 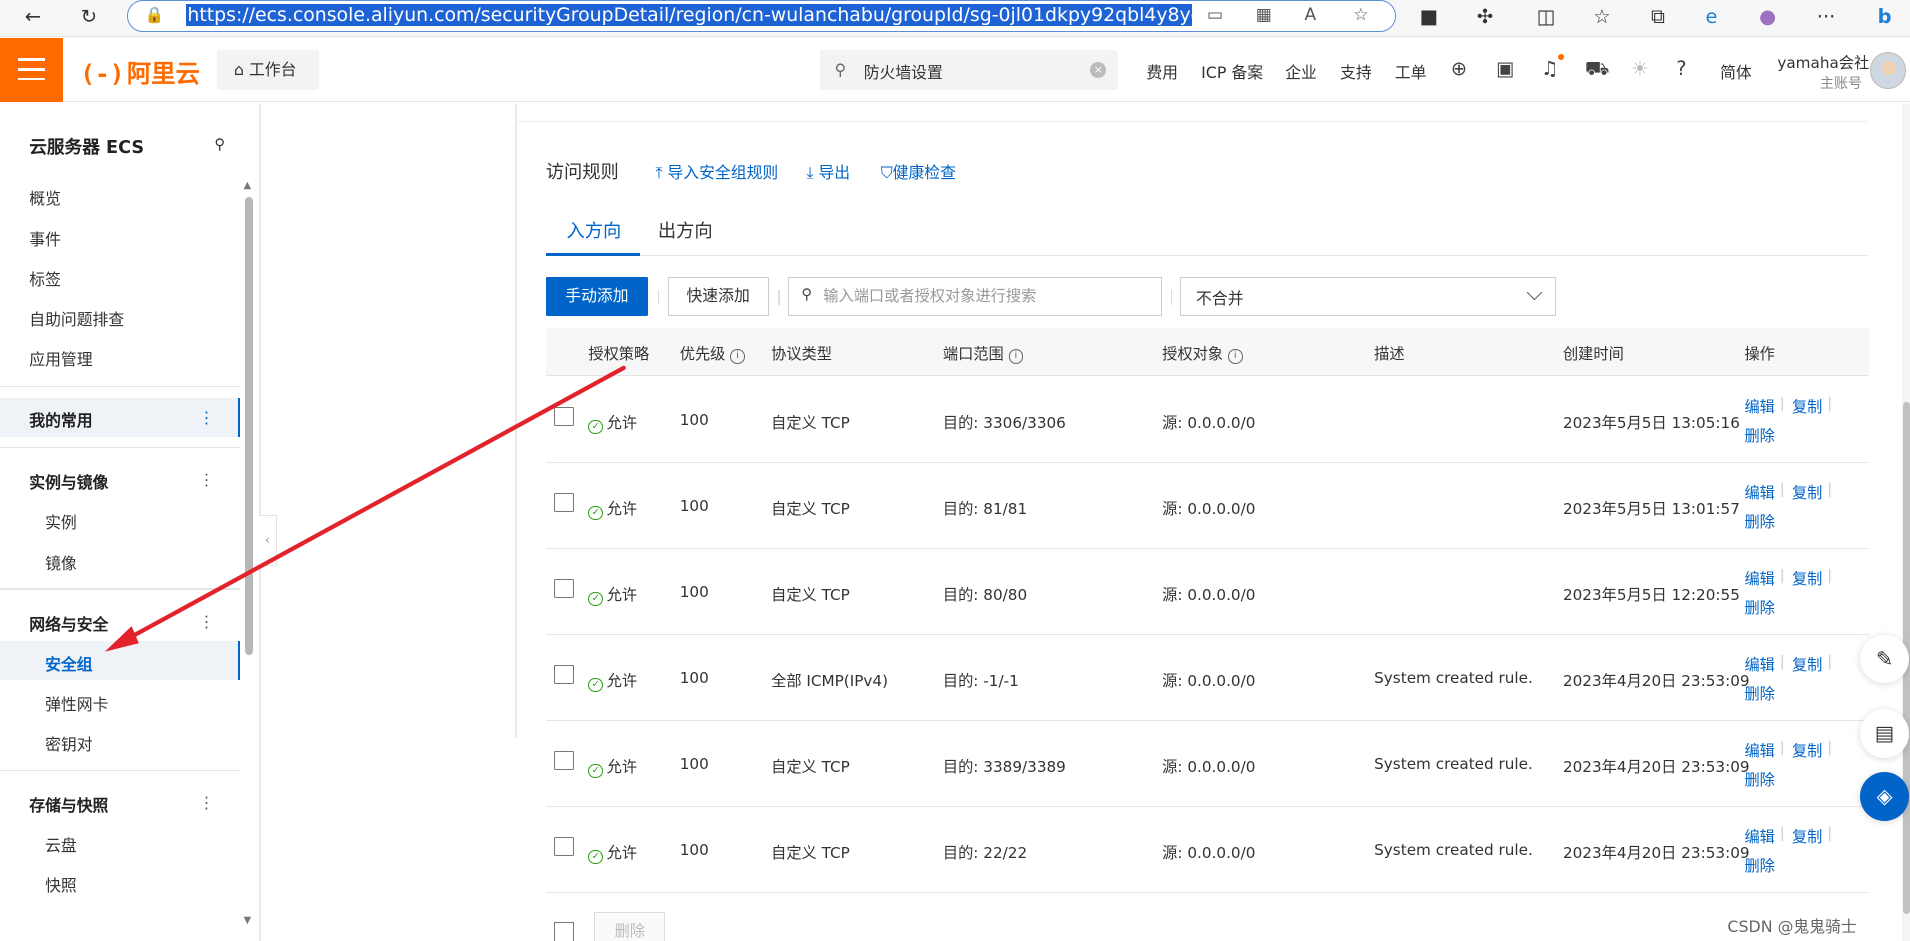 I want to click on sidebar-item-tags: 标签, so click(x=45, y=278).